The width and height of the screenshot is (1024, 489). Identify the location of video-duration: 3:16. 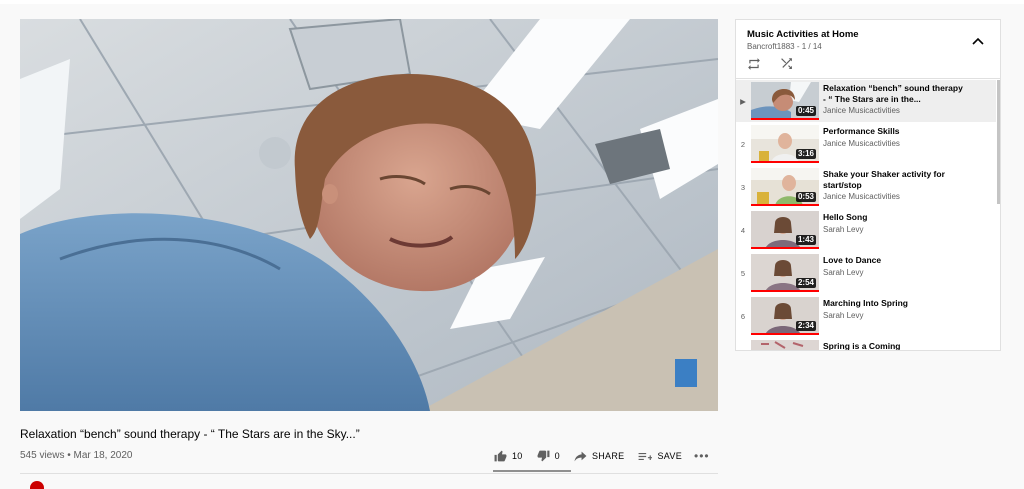
(805, 154).